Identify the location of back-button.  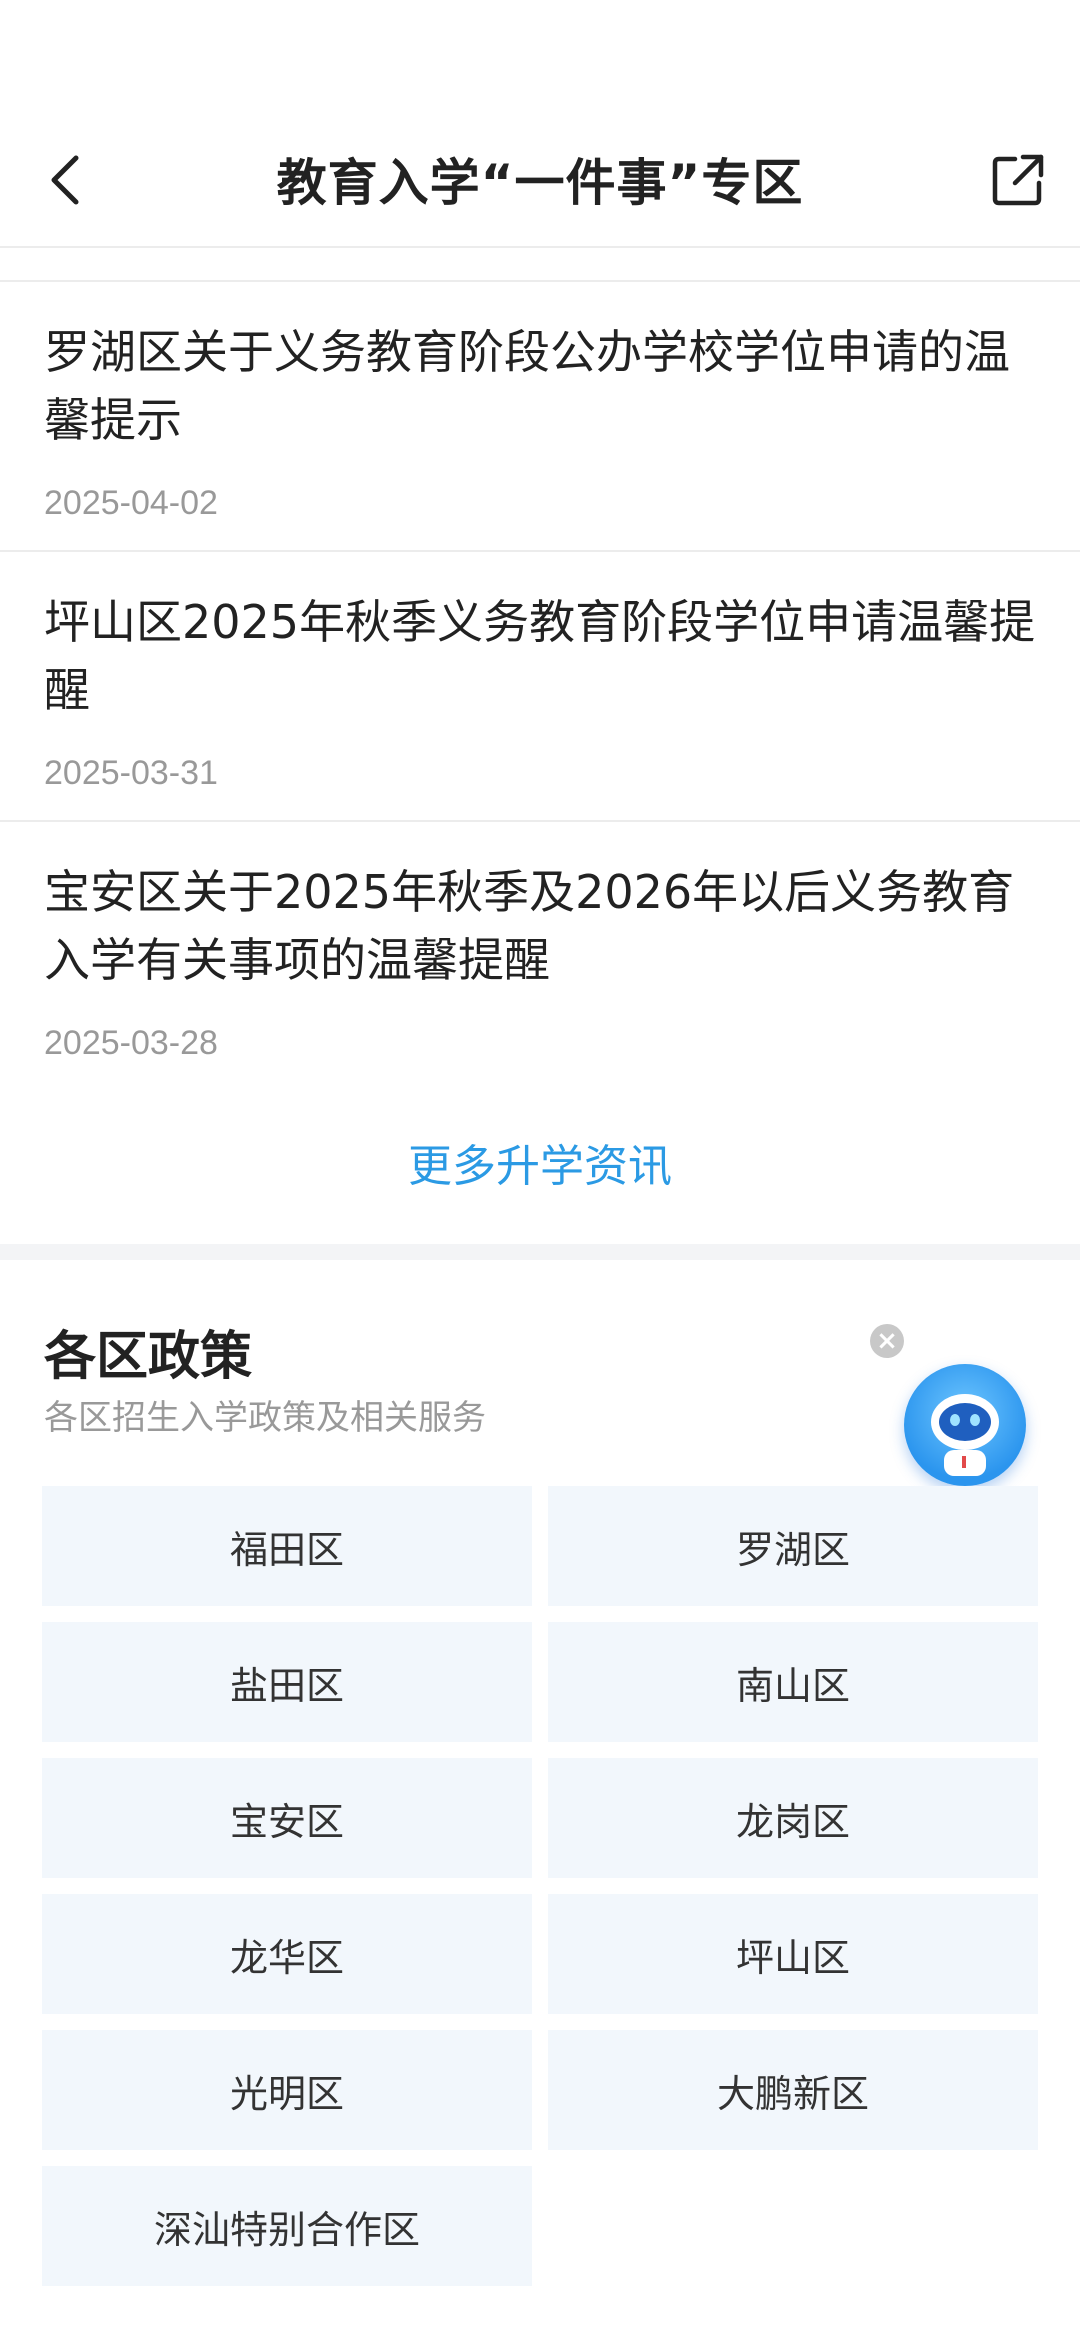
(66, 180).